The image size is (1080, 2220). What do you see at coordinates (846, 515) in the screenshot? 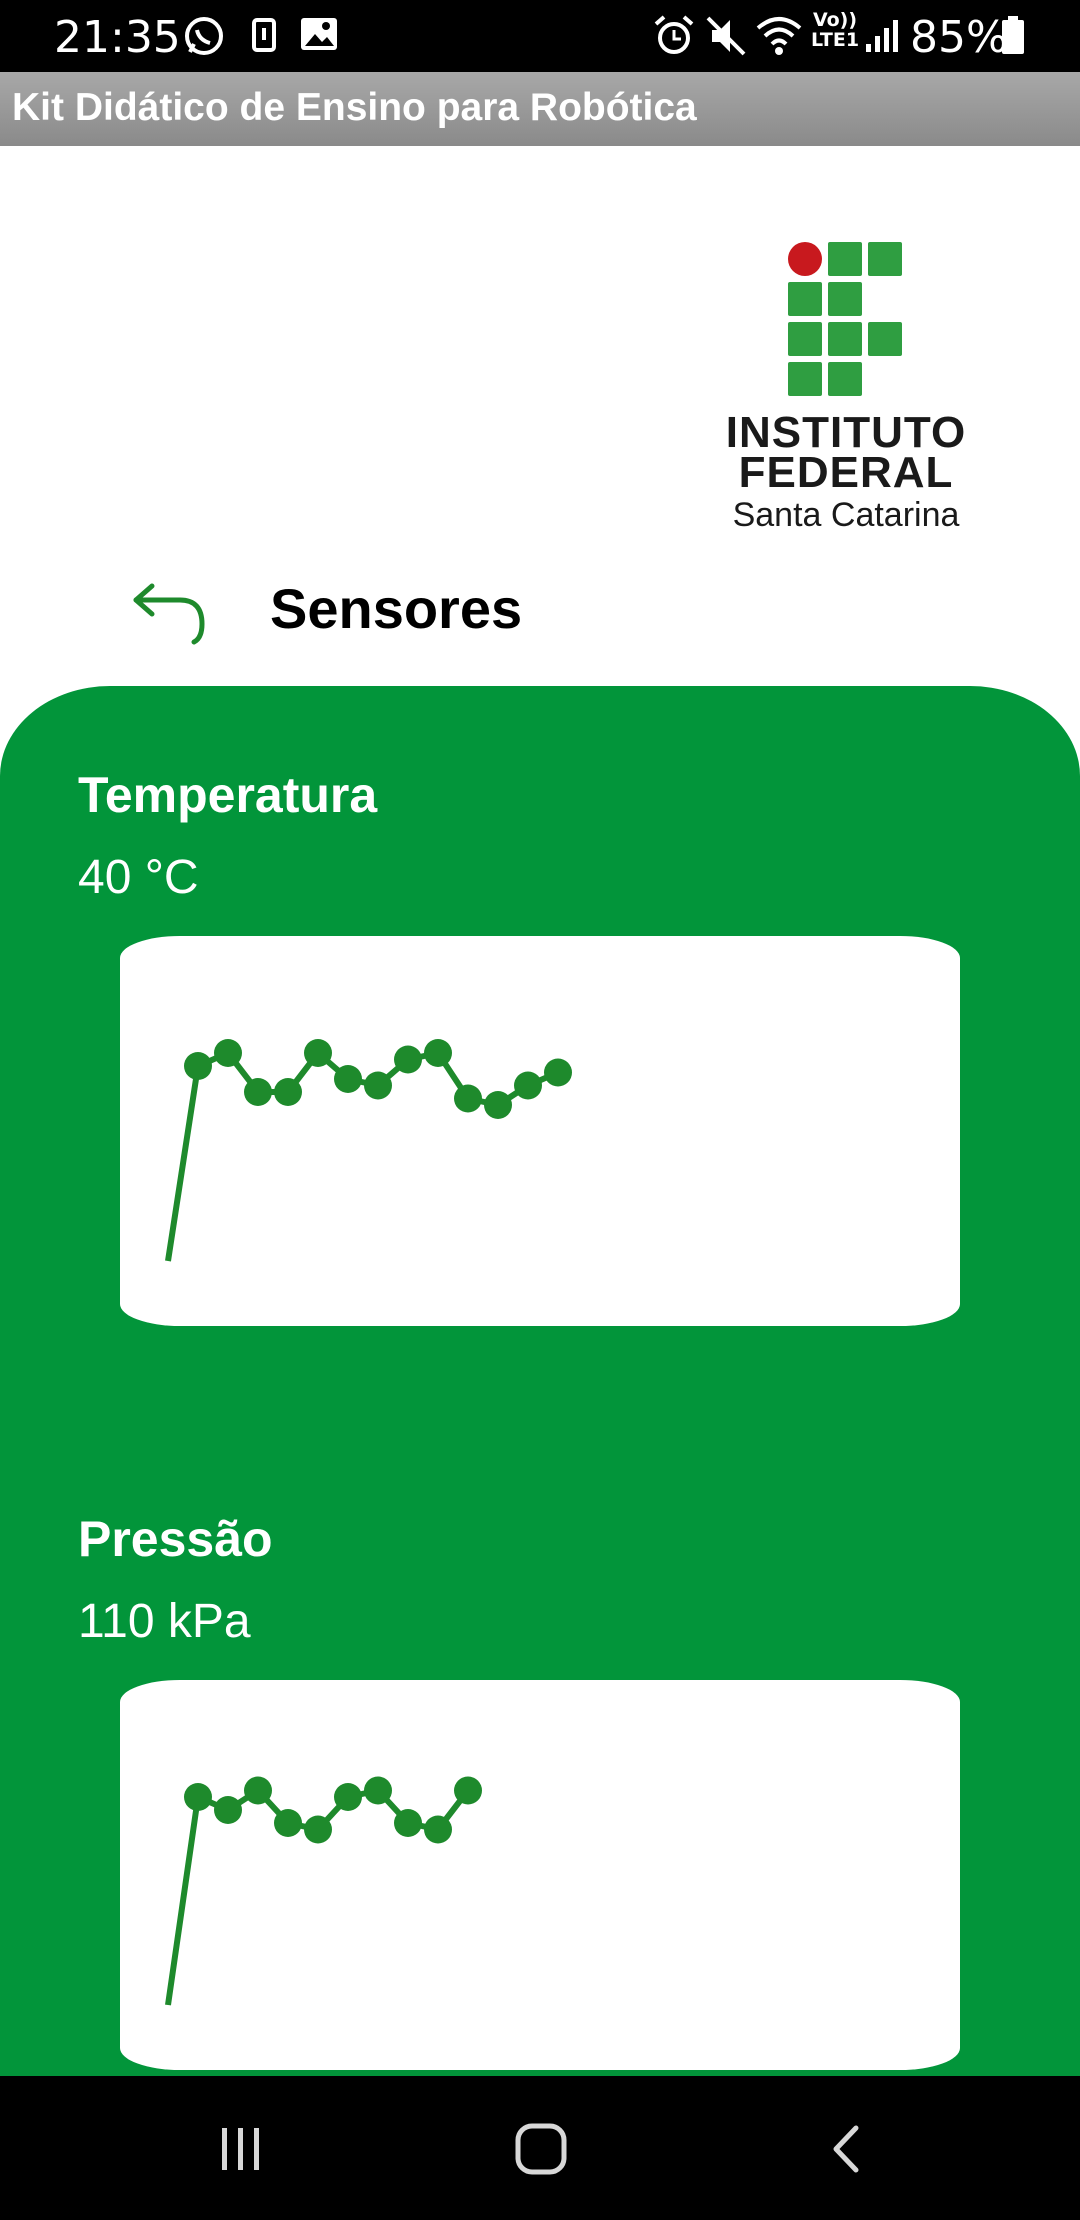
I see `logo-line3: Santa Catarina` at bounding box center [846, 515].